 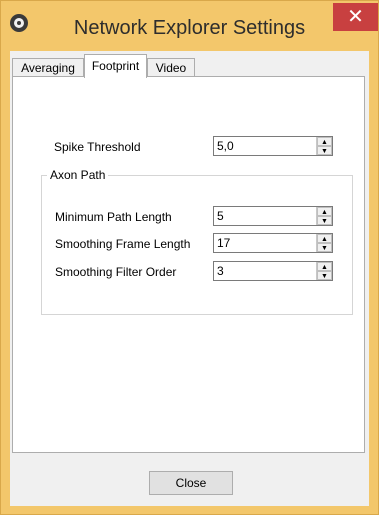 What do you see at coordinates (324, 238) in the screenshot?
I see `smoothing-frame-length-up-button: ▲` at bounding box center [324, 238].